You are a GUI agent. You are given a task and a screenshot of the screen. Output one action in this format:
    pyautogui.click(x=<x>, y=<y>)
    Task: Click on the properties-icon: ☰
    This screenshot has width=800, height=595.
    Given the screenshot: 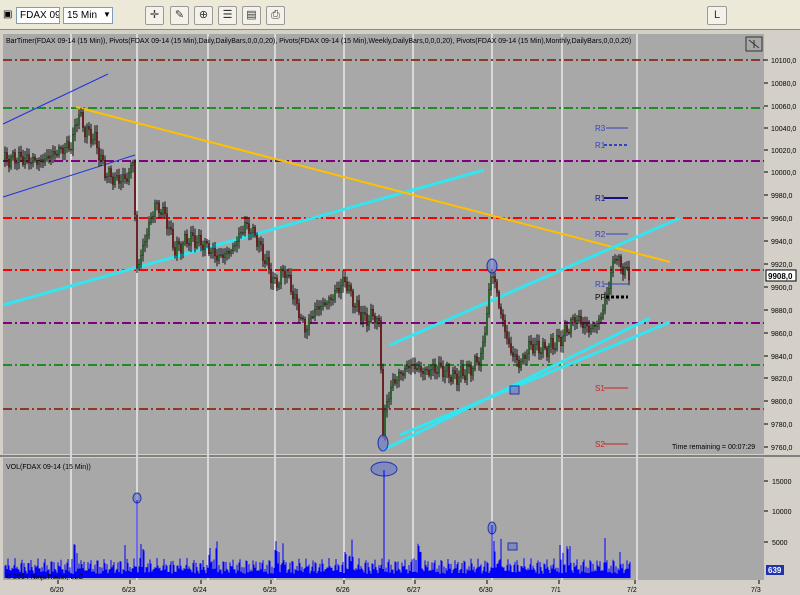 What is the action you would take?
    pyautogui.click(x=227, y=15)
    